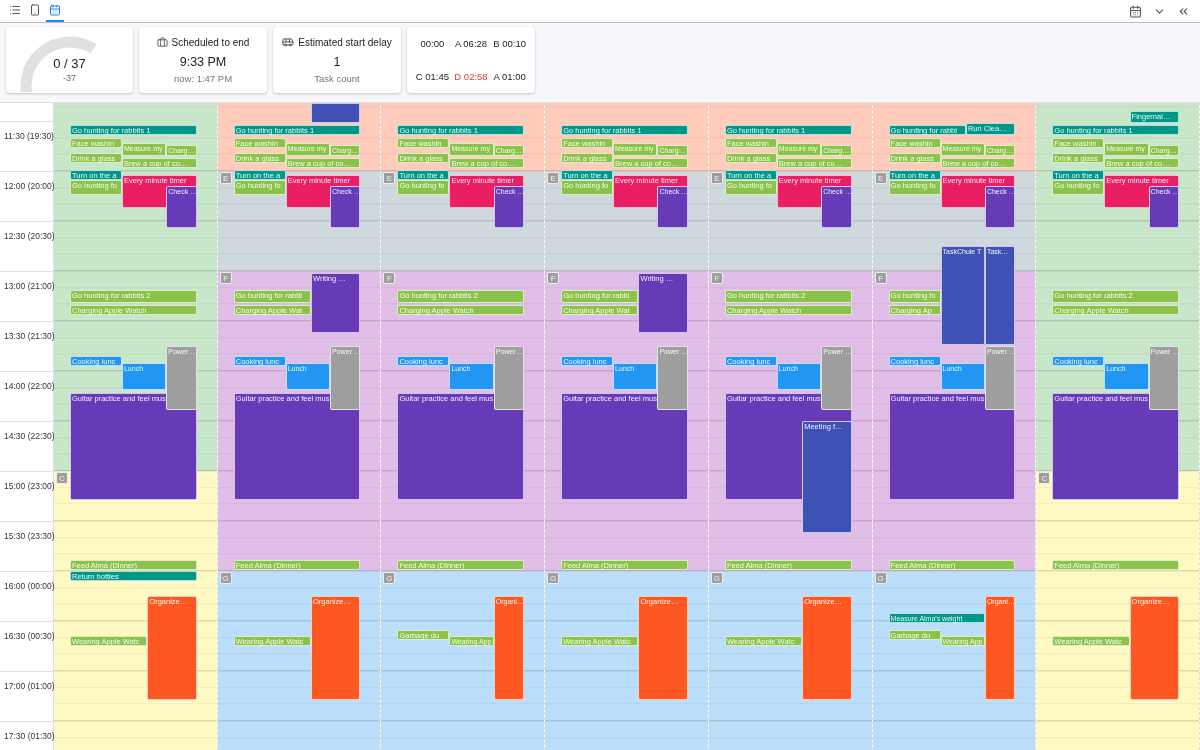  Describe the element at coordinates (29, 136) in the screenshot. I see `time-label: 11:30 (19:30)` at that location.